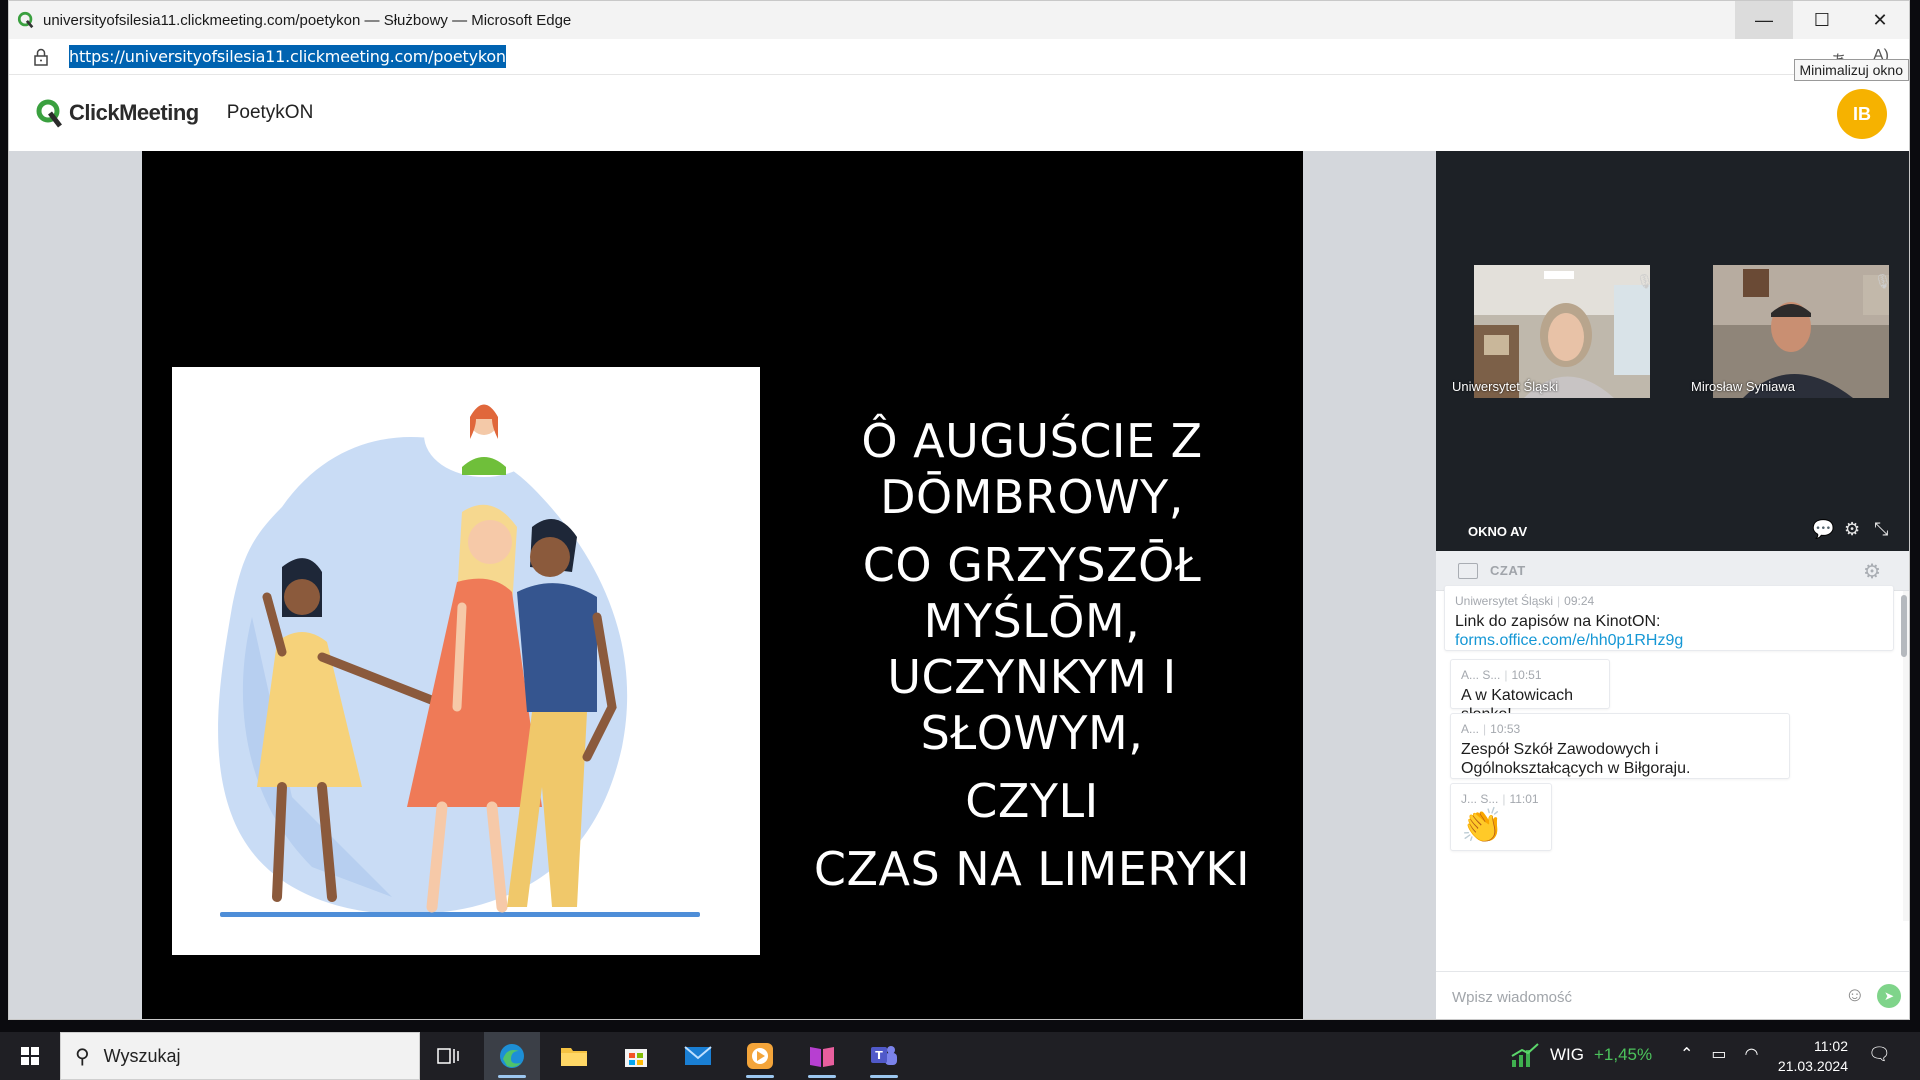  What do you see at coordinates (41, 57) in the screenshot?
I see `lock-icon` at bounding box center [41, 57].